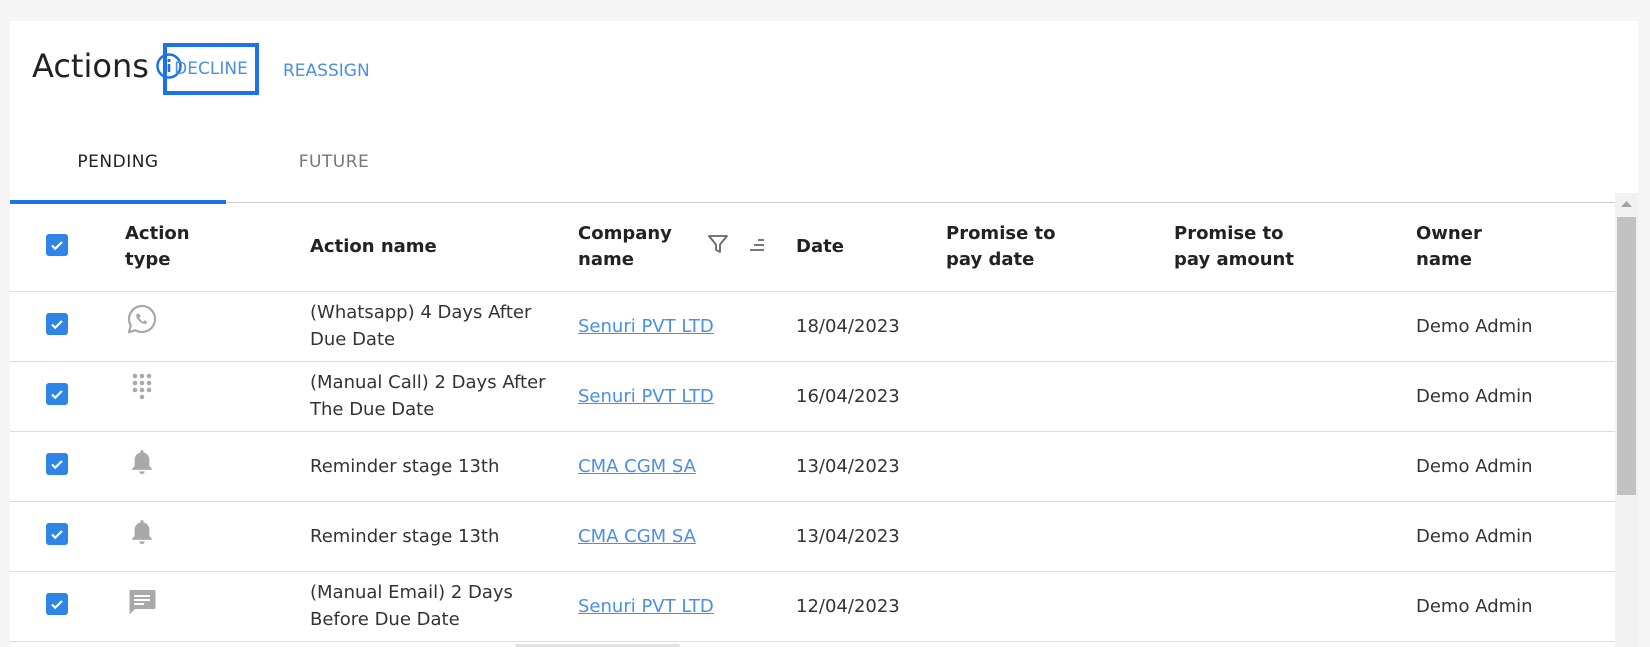 This screenshot has width=1650, height=647. I want to click on select-all-checkbox, so click(57, 244).